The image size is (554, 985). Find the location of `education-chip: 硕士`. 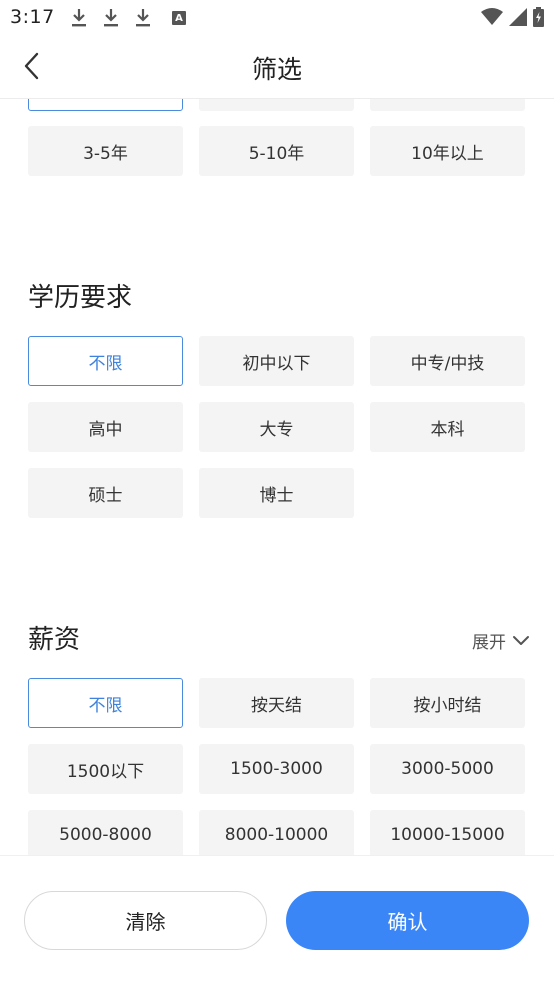

education-chip: 硕士 is located at coordinates (105, 493).